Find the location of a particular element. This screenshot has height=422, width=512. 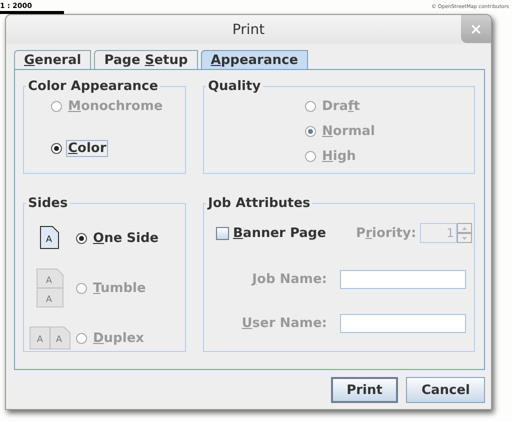

group-title: Color Appearance is located at coordinates (93, 86).